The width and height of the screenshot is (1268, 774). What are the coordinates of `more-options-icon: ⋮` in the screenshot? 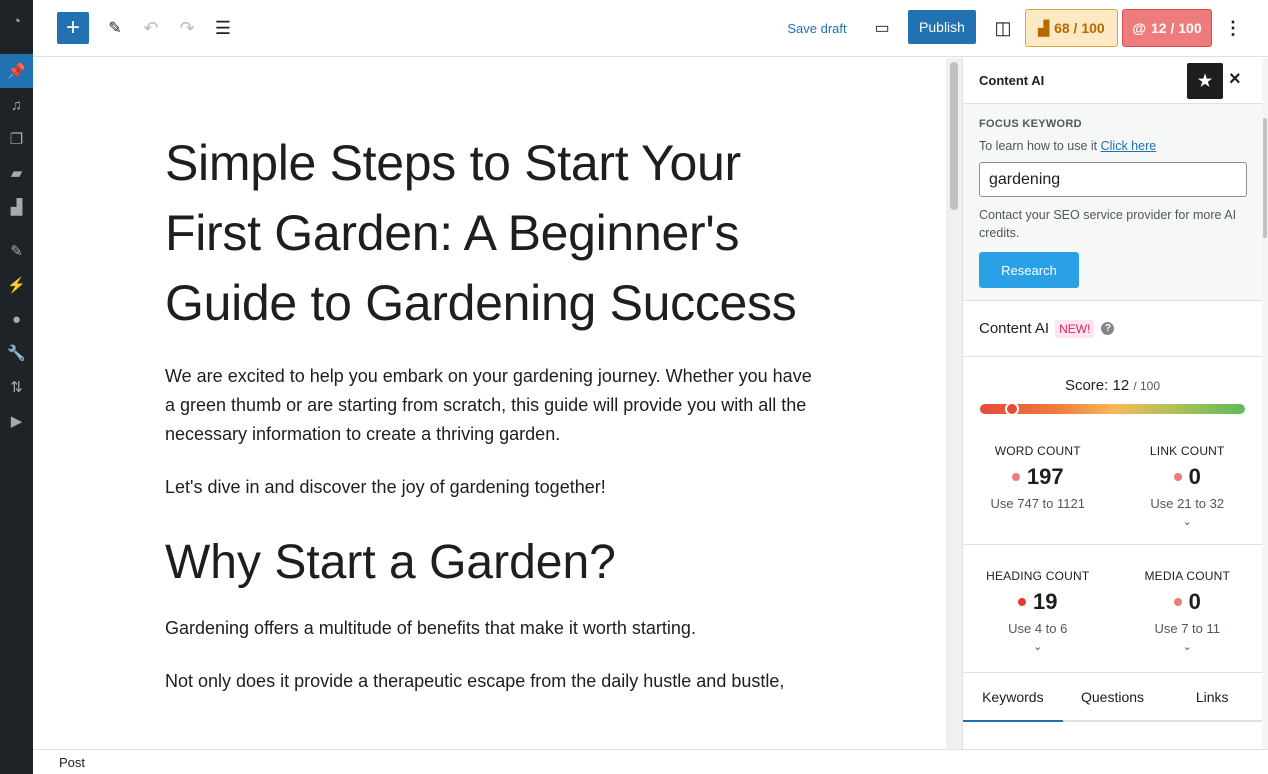 It's located at (1233, 28).